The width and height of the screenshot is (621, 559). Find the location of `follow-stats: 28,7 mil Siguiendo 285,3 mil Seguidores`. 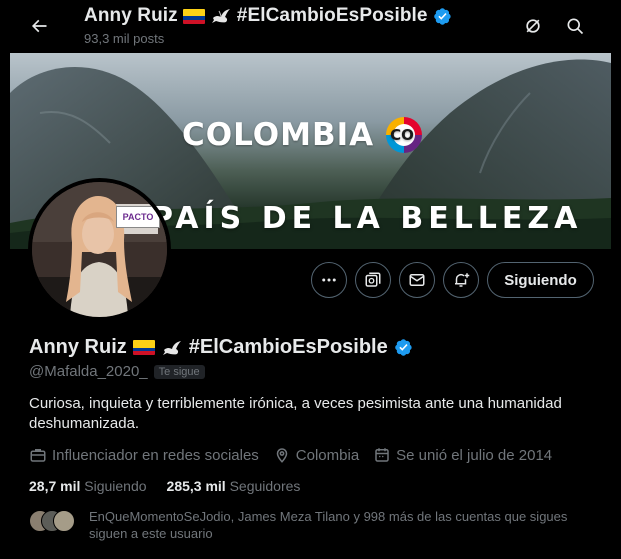

follow-stats: 28,7 mil Siguiendo 285,3 mil Seguidores is located at coordinates (164, 486).